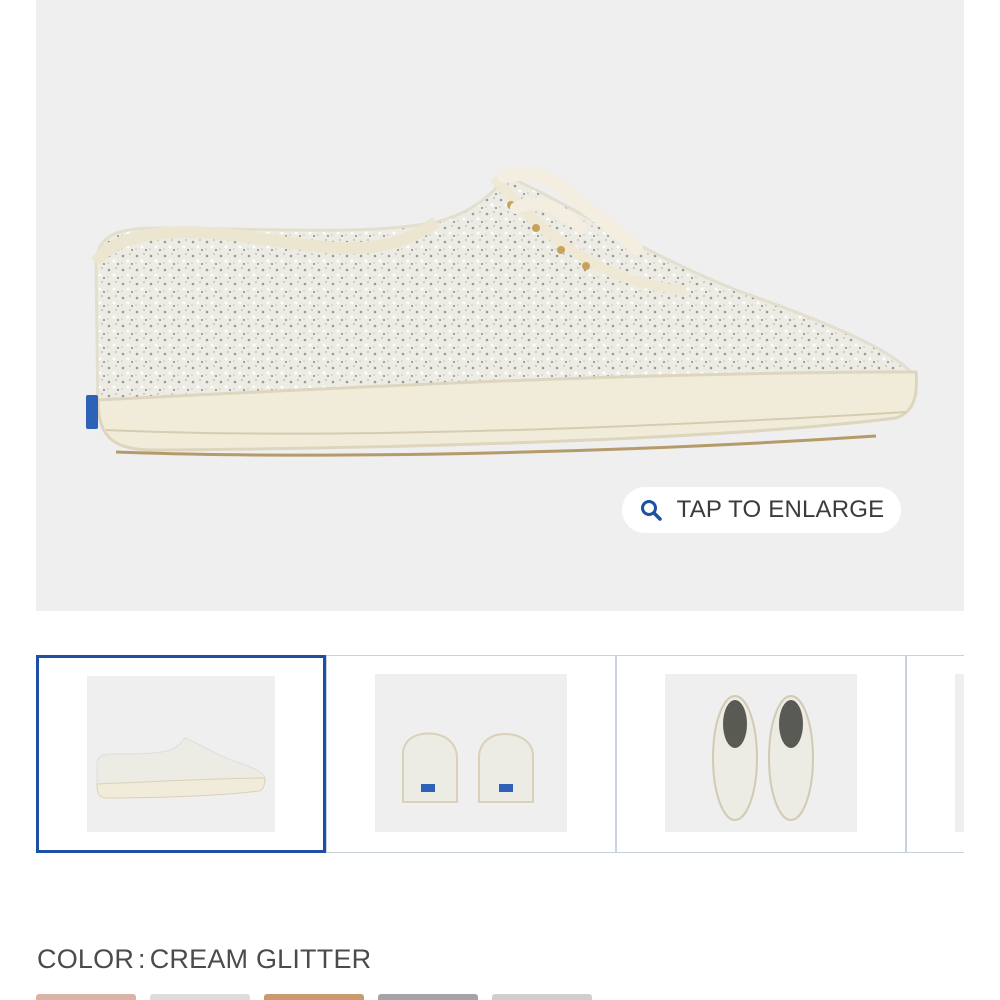 The image size is (1000, 1000). I want to click on thumbnail-side-view, so click(181, 754).